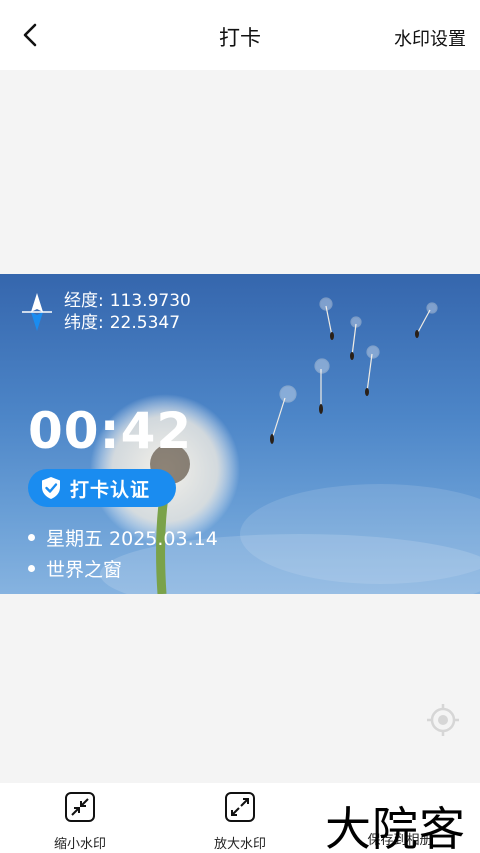  Describe the element at coordinates (51, 488) in the screenshot. I see `shield-check-icon` at that location.